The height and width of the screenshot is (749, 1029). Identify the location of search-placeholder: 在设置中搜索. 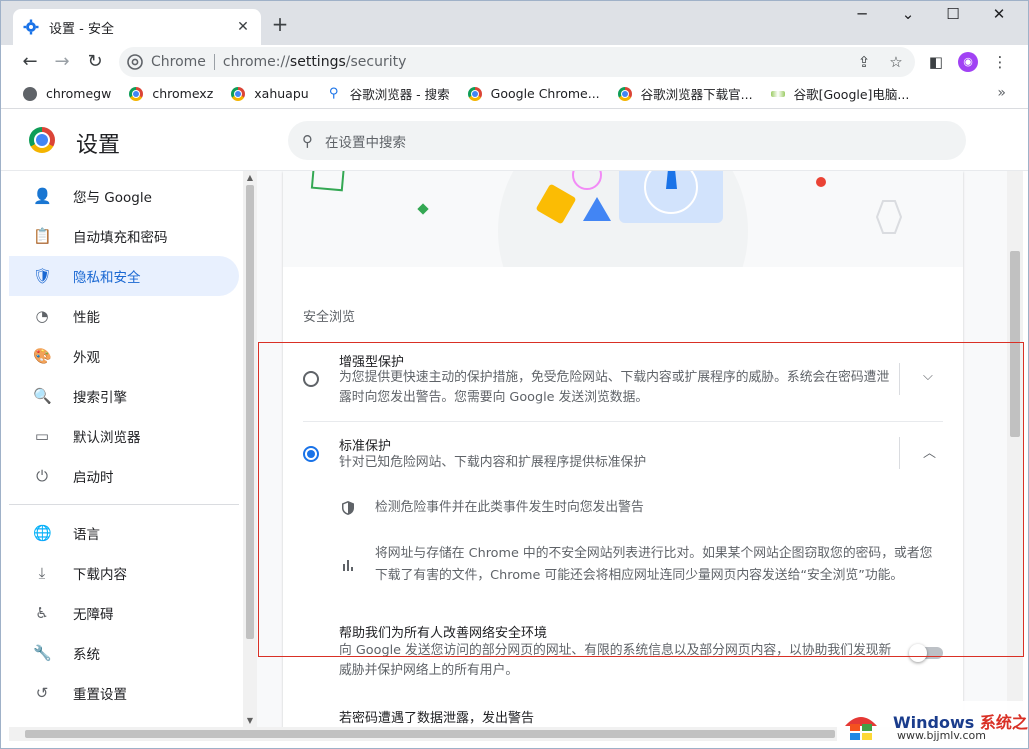
(365, 142).